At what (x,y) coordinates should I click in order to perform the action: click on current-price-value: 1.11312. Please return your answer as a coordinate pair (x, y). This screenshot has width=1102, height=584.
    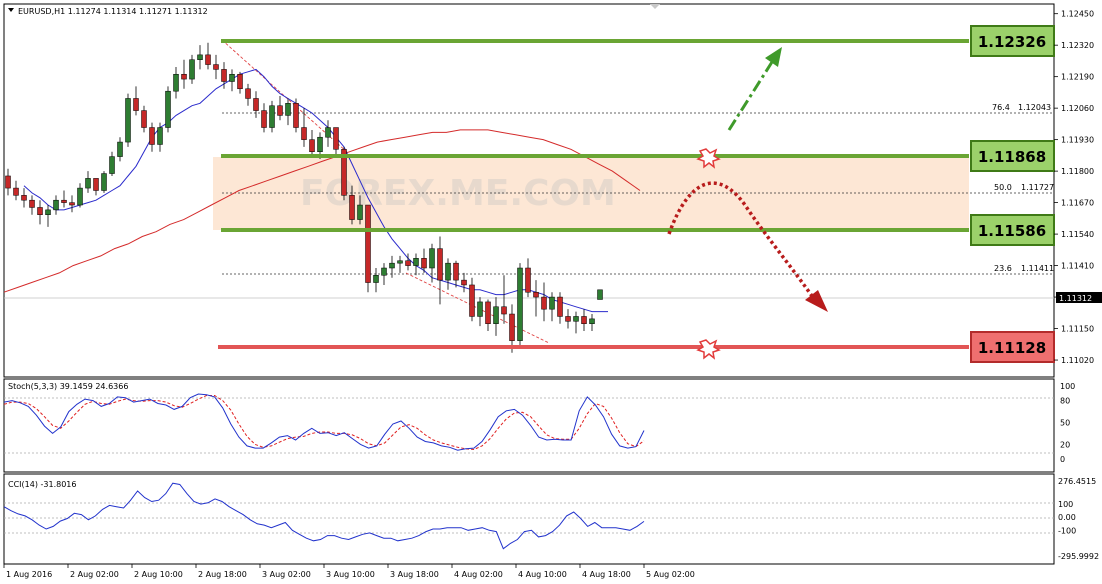
    Looking at the image, I should click on (1075, 298).